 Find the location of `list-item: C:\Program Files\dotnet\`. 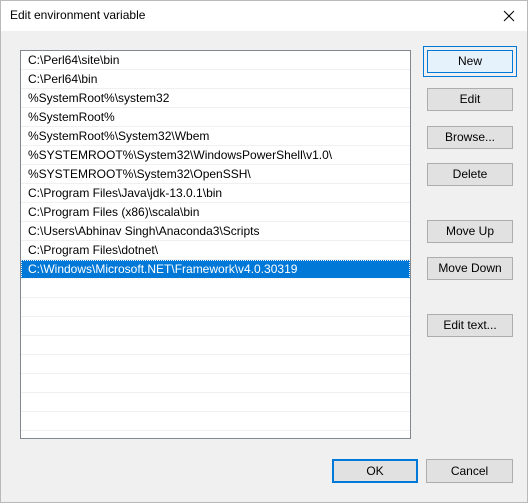

list-item: C:\Program Files\dotnet\ is located at coordinates (215, 250).